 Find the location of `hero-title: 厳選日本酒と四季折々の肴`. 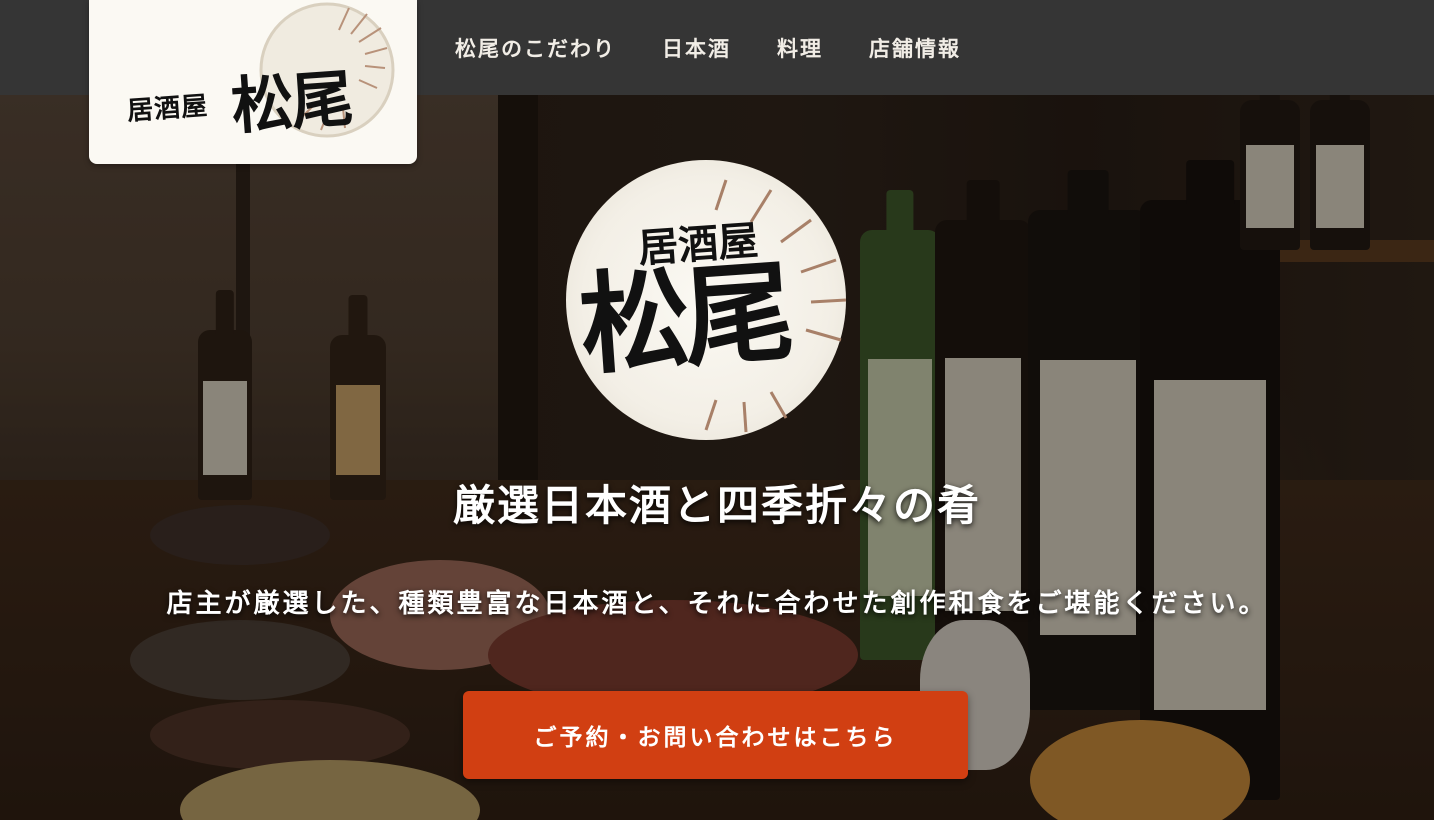

hero-title: 厳選日本酒と四季折々の肴 is located at coordinates (716, 505).